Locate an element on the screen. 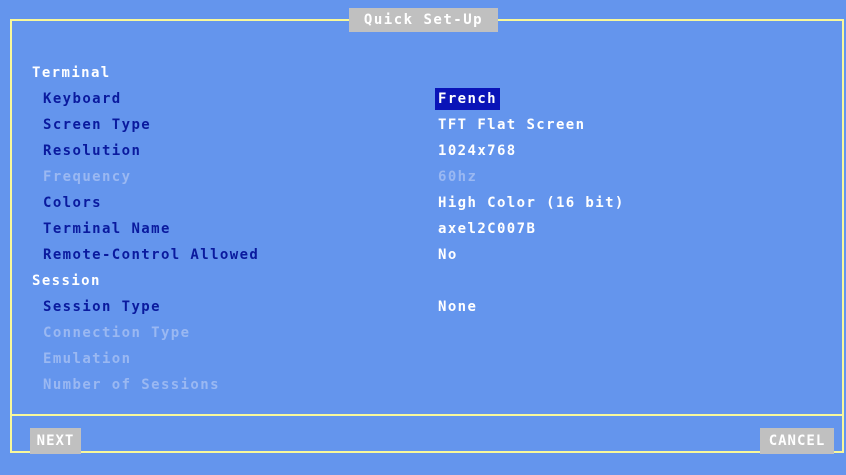 This screenshot has width=846, height=475. cancel-button: CANCEL is located at coordinates (797, 441).